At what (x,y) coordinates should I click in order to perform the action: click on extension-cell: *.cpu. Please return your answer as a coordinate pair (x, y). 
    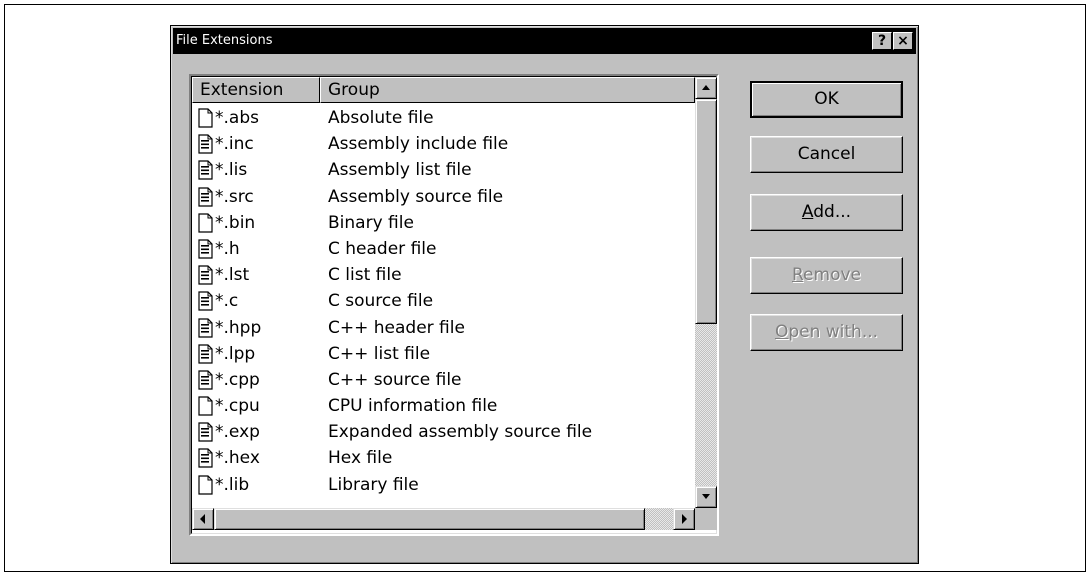
    Looking at the image, I should click on (237, 406).